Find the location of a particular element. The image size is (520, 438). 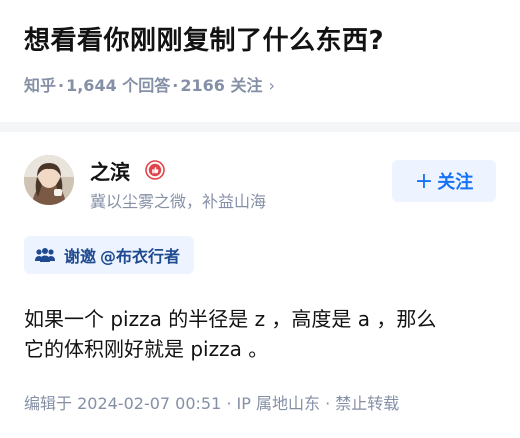

follow-button-label: 关注 is located at coordinates (455, 182).